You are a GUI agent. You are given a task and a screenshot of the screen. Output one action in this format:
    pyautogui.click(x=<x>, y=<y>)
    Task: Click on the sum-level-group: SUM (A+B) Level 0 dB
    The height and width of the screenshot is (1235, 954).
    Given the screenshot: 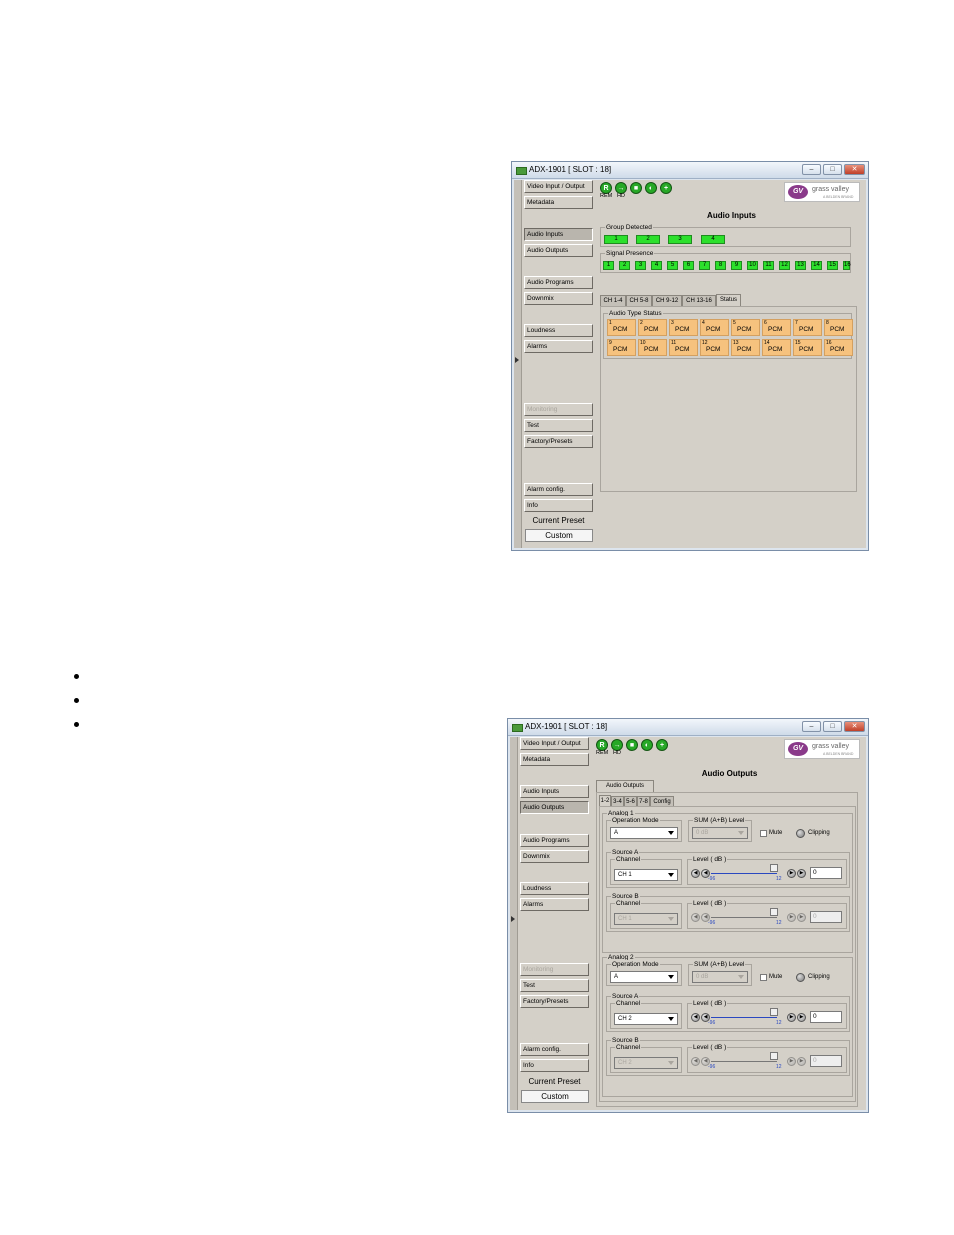 What is the action you would take?
    pyautogui.click(x=720, y=829)
    